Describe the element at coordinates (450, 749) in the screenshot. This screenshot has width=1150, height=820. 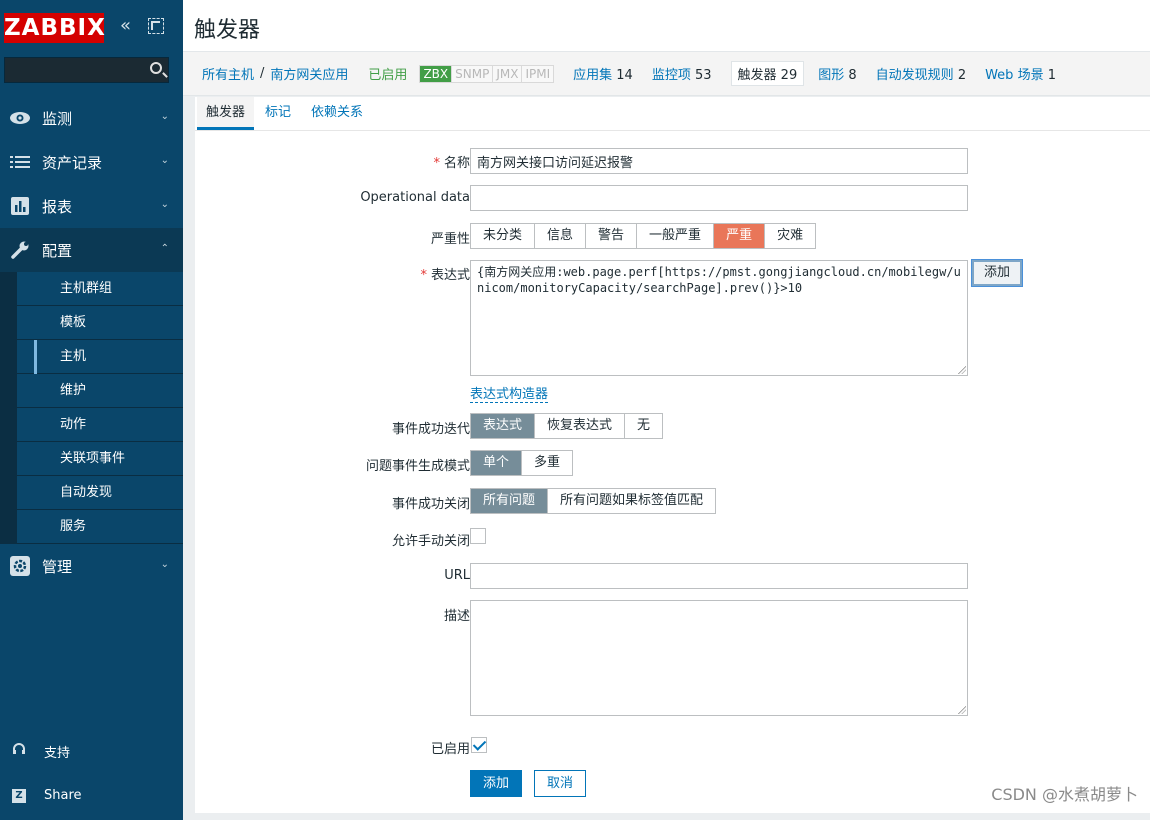
I see `enabled-label: 已启用` at that location.